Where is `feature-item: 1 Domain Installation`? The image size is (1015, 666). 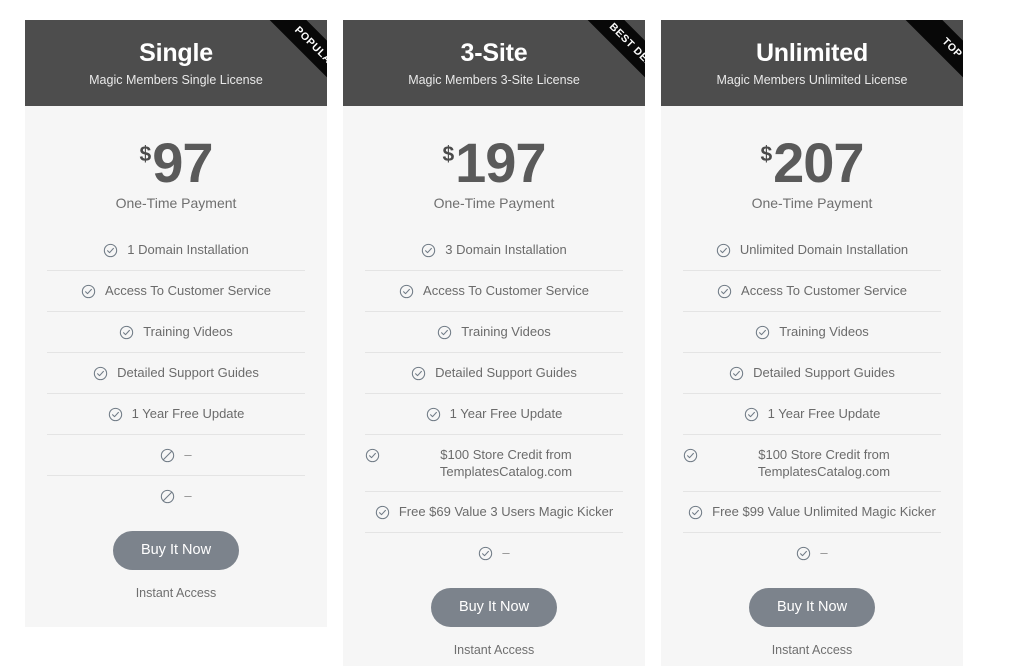 feature-item: 1 Domain Installation is located at coordinates (176, 250).